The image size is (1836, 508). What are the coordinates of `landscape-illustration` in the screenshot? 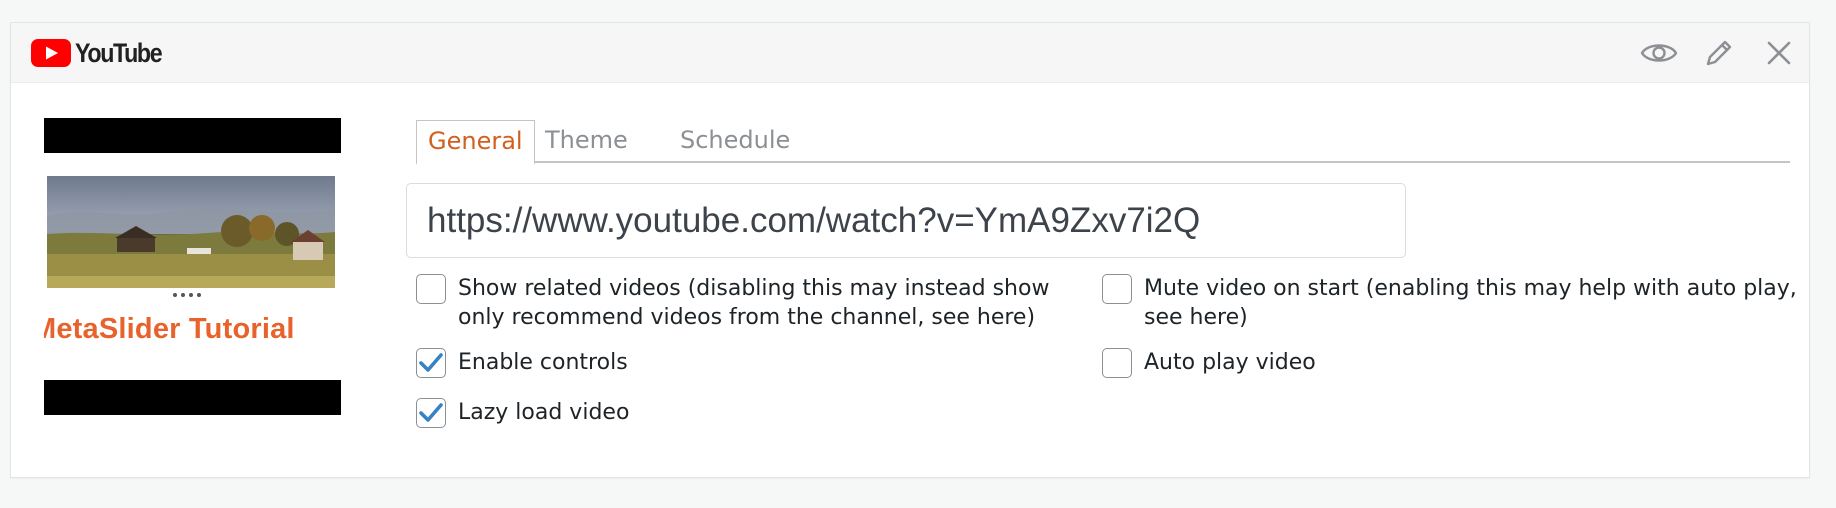 It's located at (191, 232).